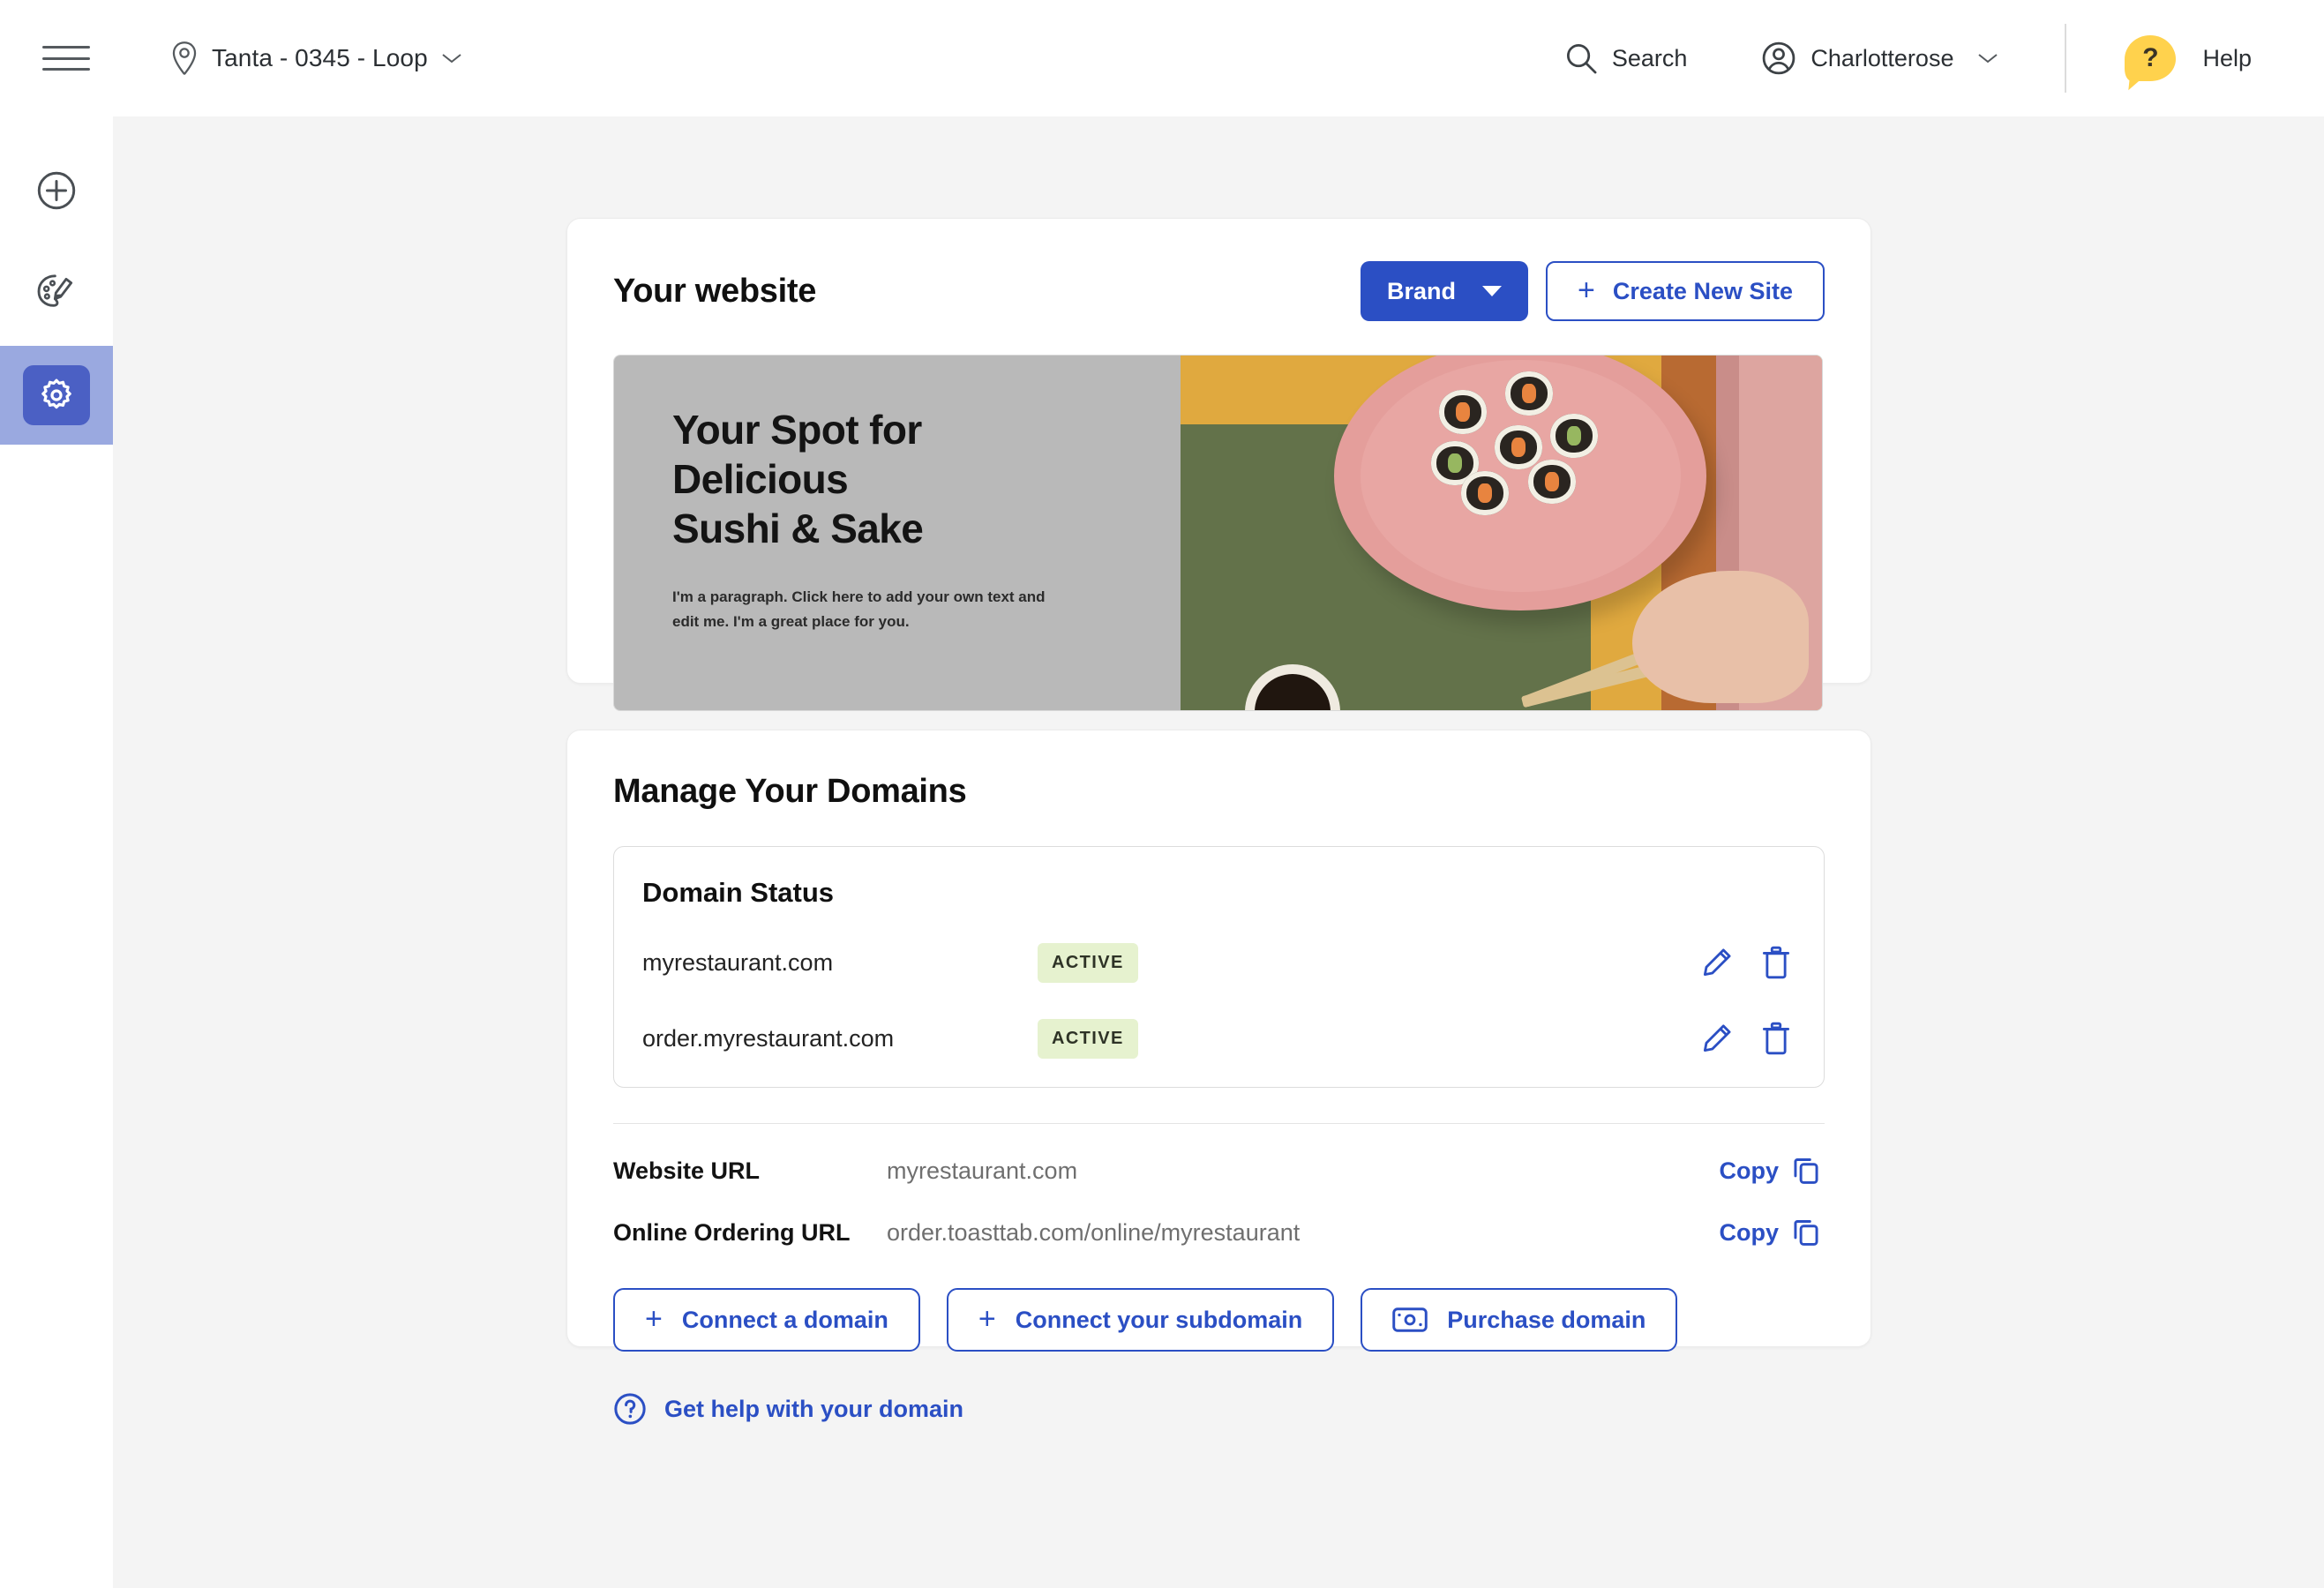 The image size is (2324, 1588). I want to click on sidebar-top-spacer, so click(56, 128).